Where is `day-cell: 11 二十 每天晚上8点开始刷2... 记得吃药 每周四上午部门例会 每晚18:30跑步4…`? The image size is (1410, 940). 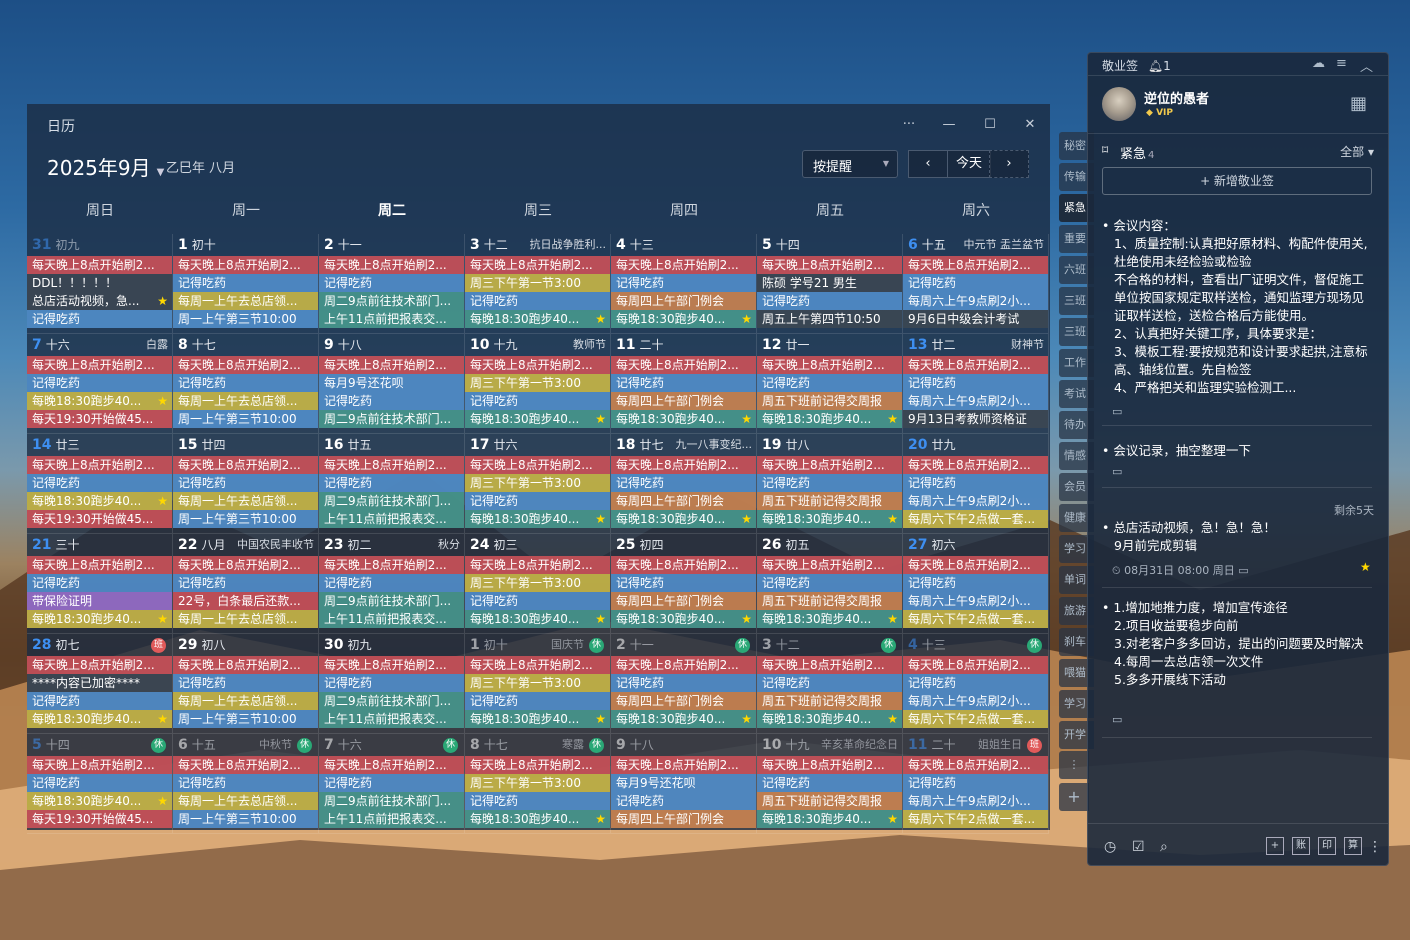
day-cell: 11 二十 每天晚上8点开始刷2... 记得吃药 每周四上午部门例会 每晚18:30跑步4… is located at coordinates (684, 384).